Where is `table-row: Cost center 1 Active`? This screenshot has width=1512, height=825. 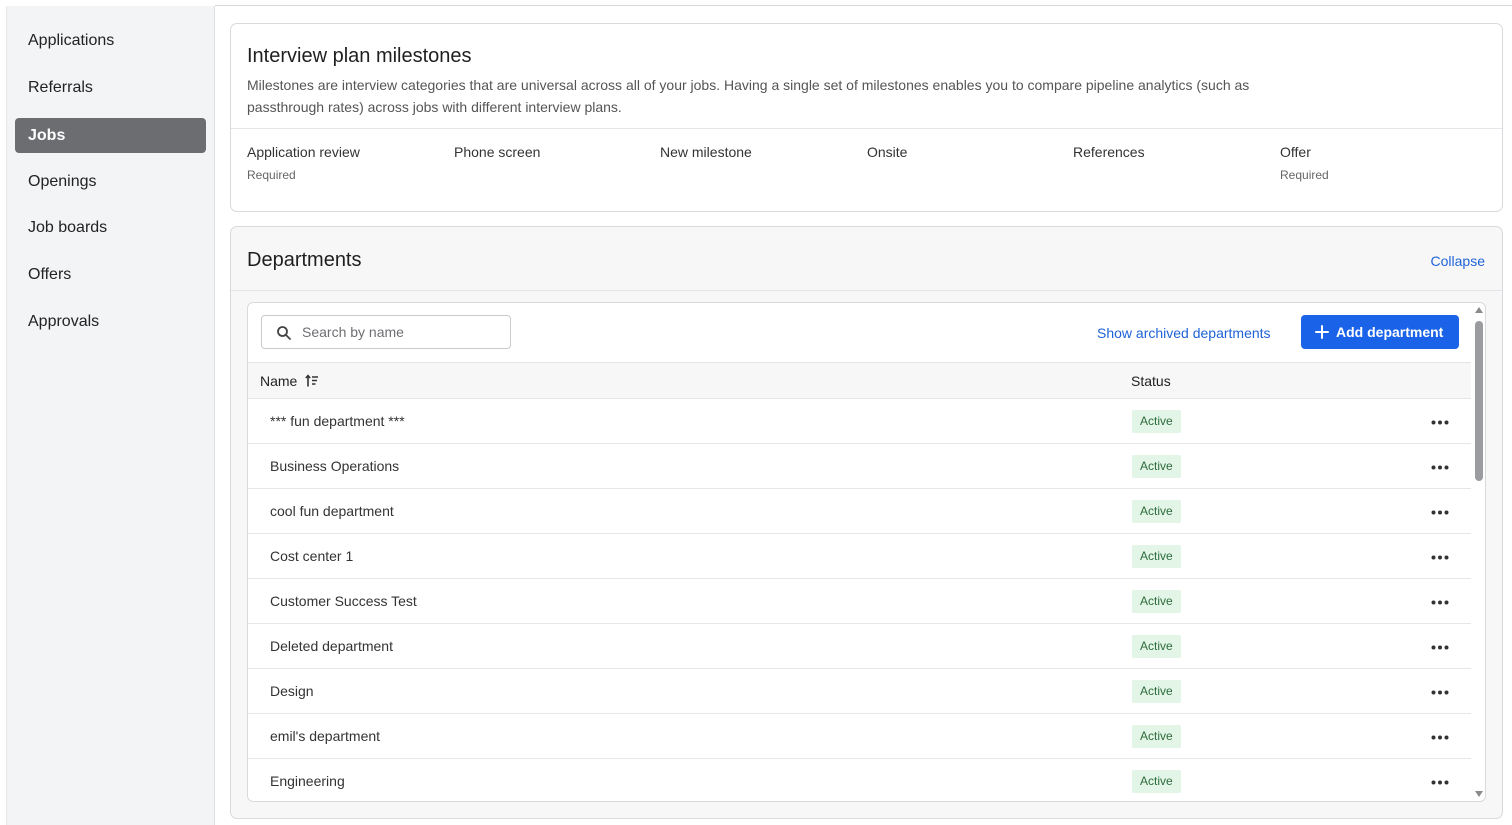
table-row: Cost center 1 Active is located at coordinates (859, 556).